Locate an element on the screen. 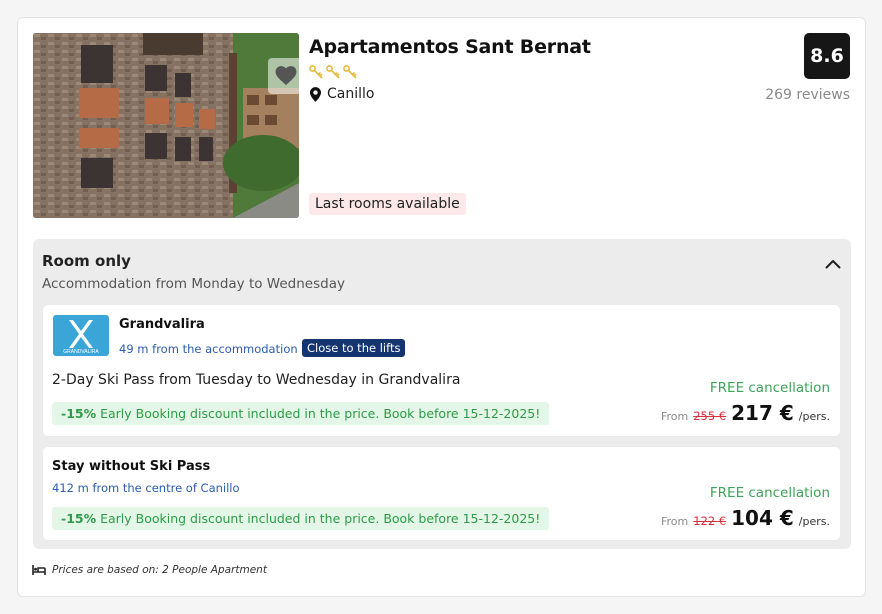  score-badge: 8.6 is located at coordinates (827, 56).